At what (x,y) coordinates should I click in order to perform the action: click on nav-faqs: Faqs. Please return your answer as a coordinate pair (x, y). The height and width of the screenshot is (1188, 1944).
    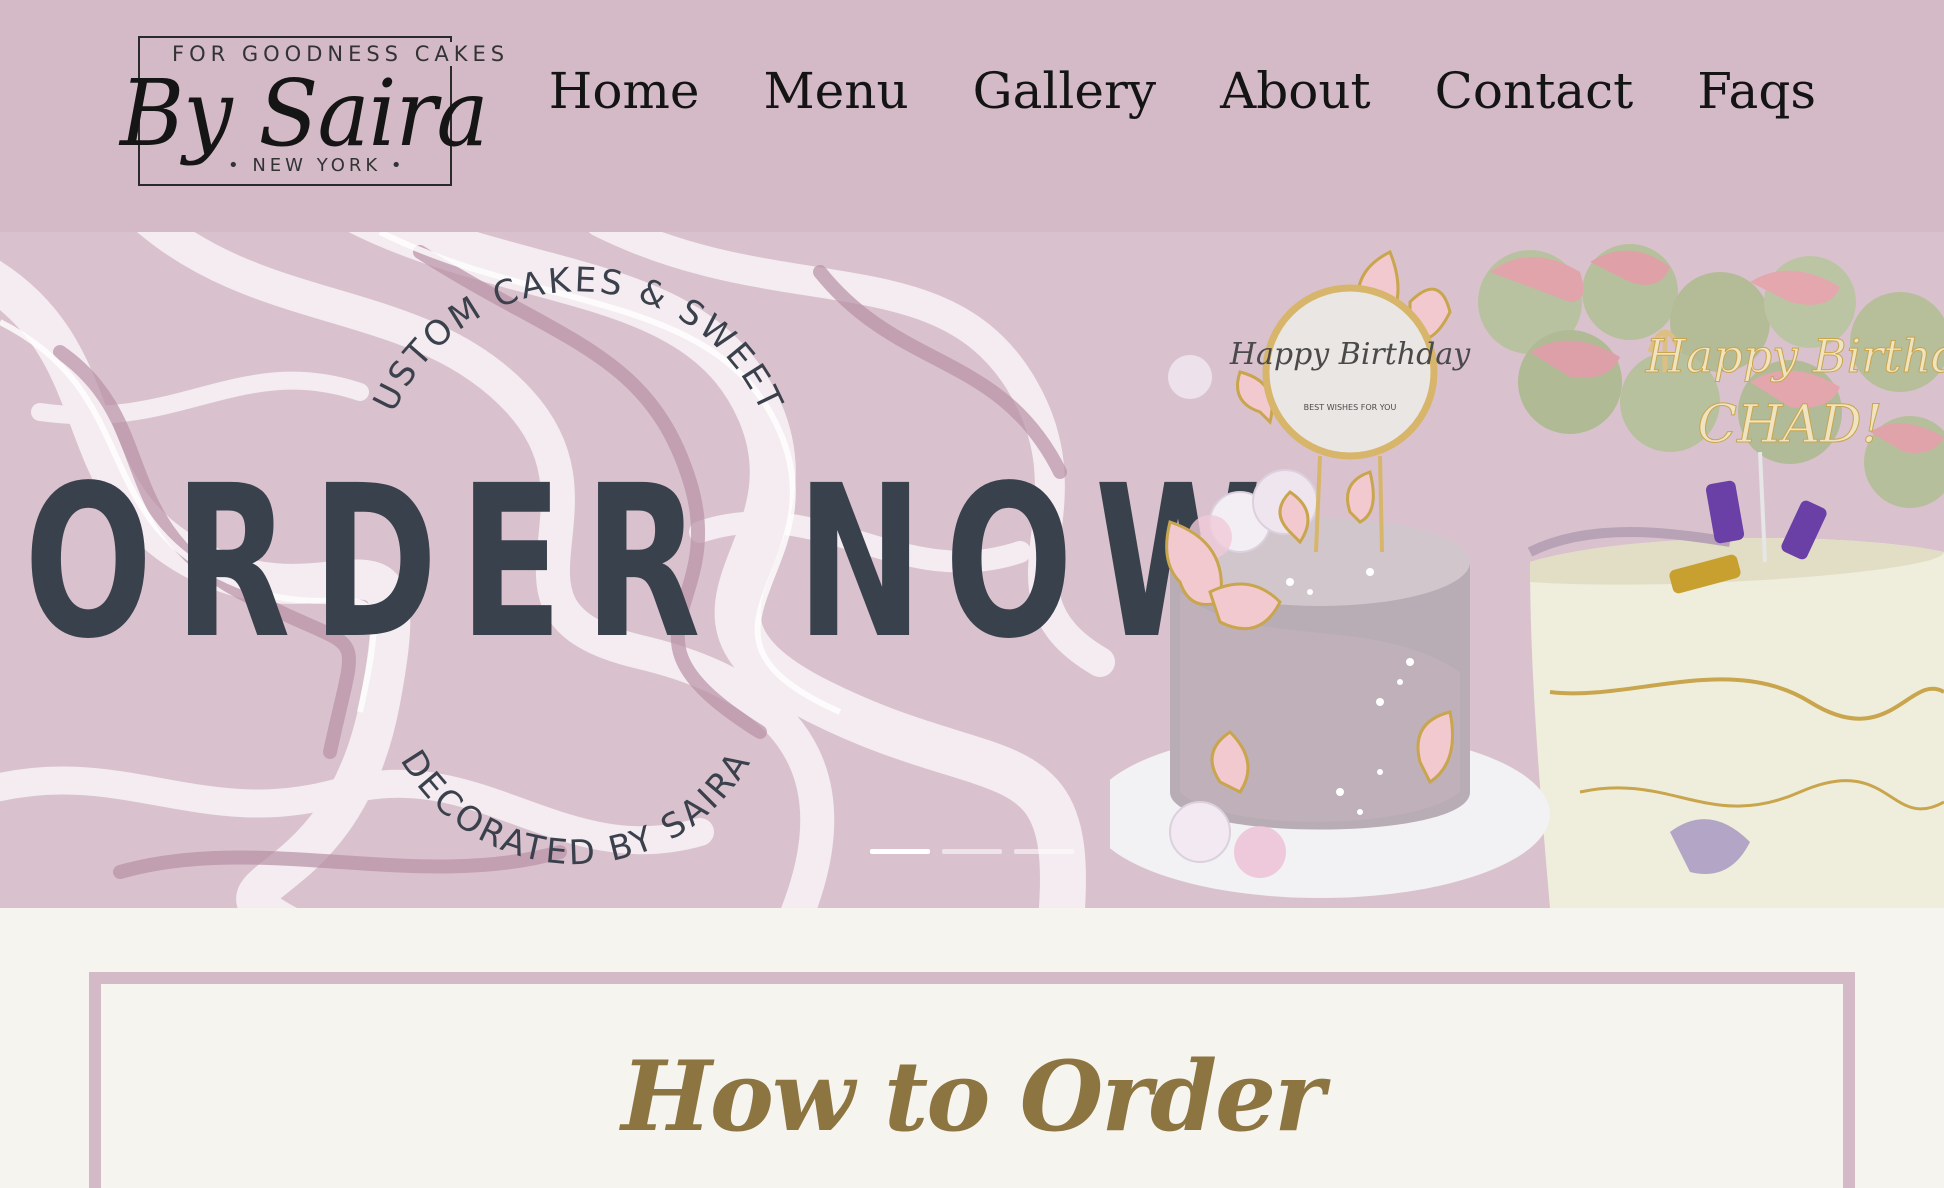
    Looking at the image, I should click on (1756, 91).